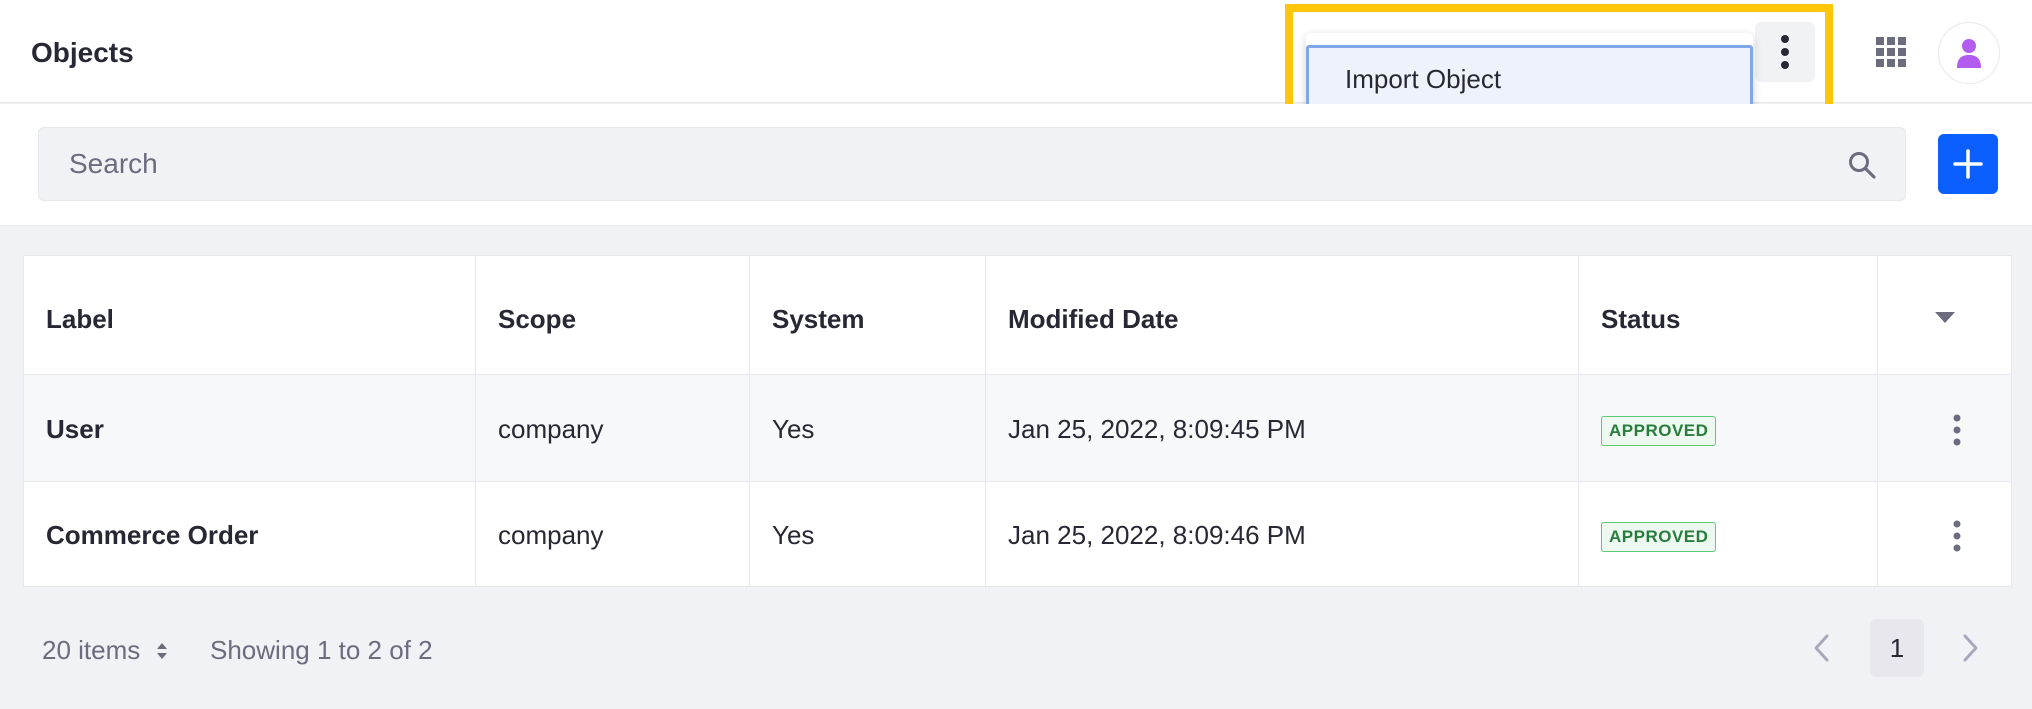  I want to click on apps-grid-icon, so click(1891, 52).